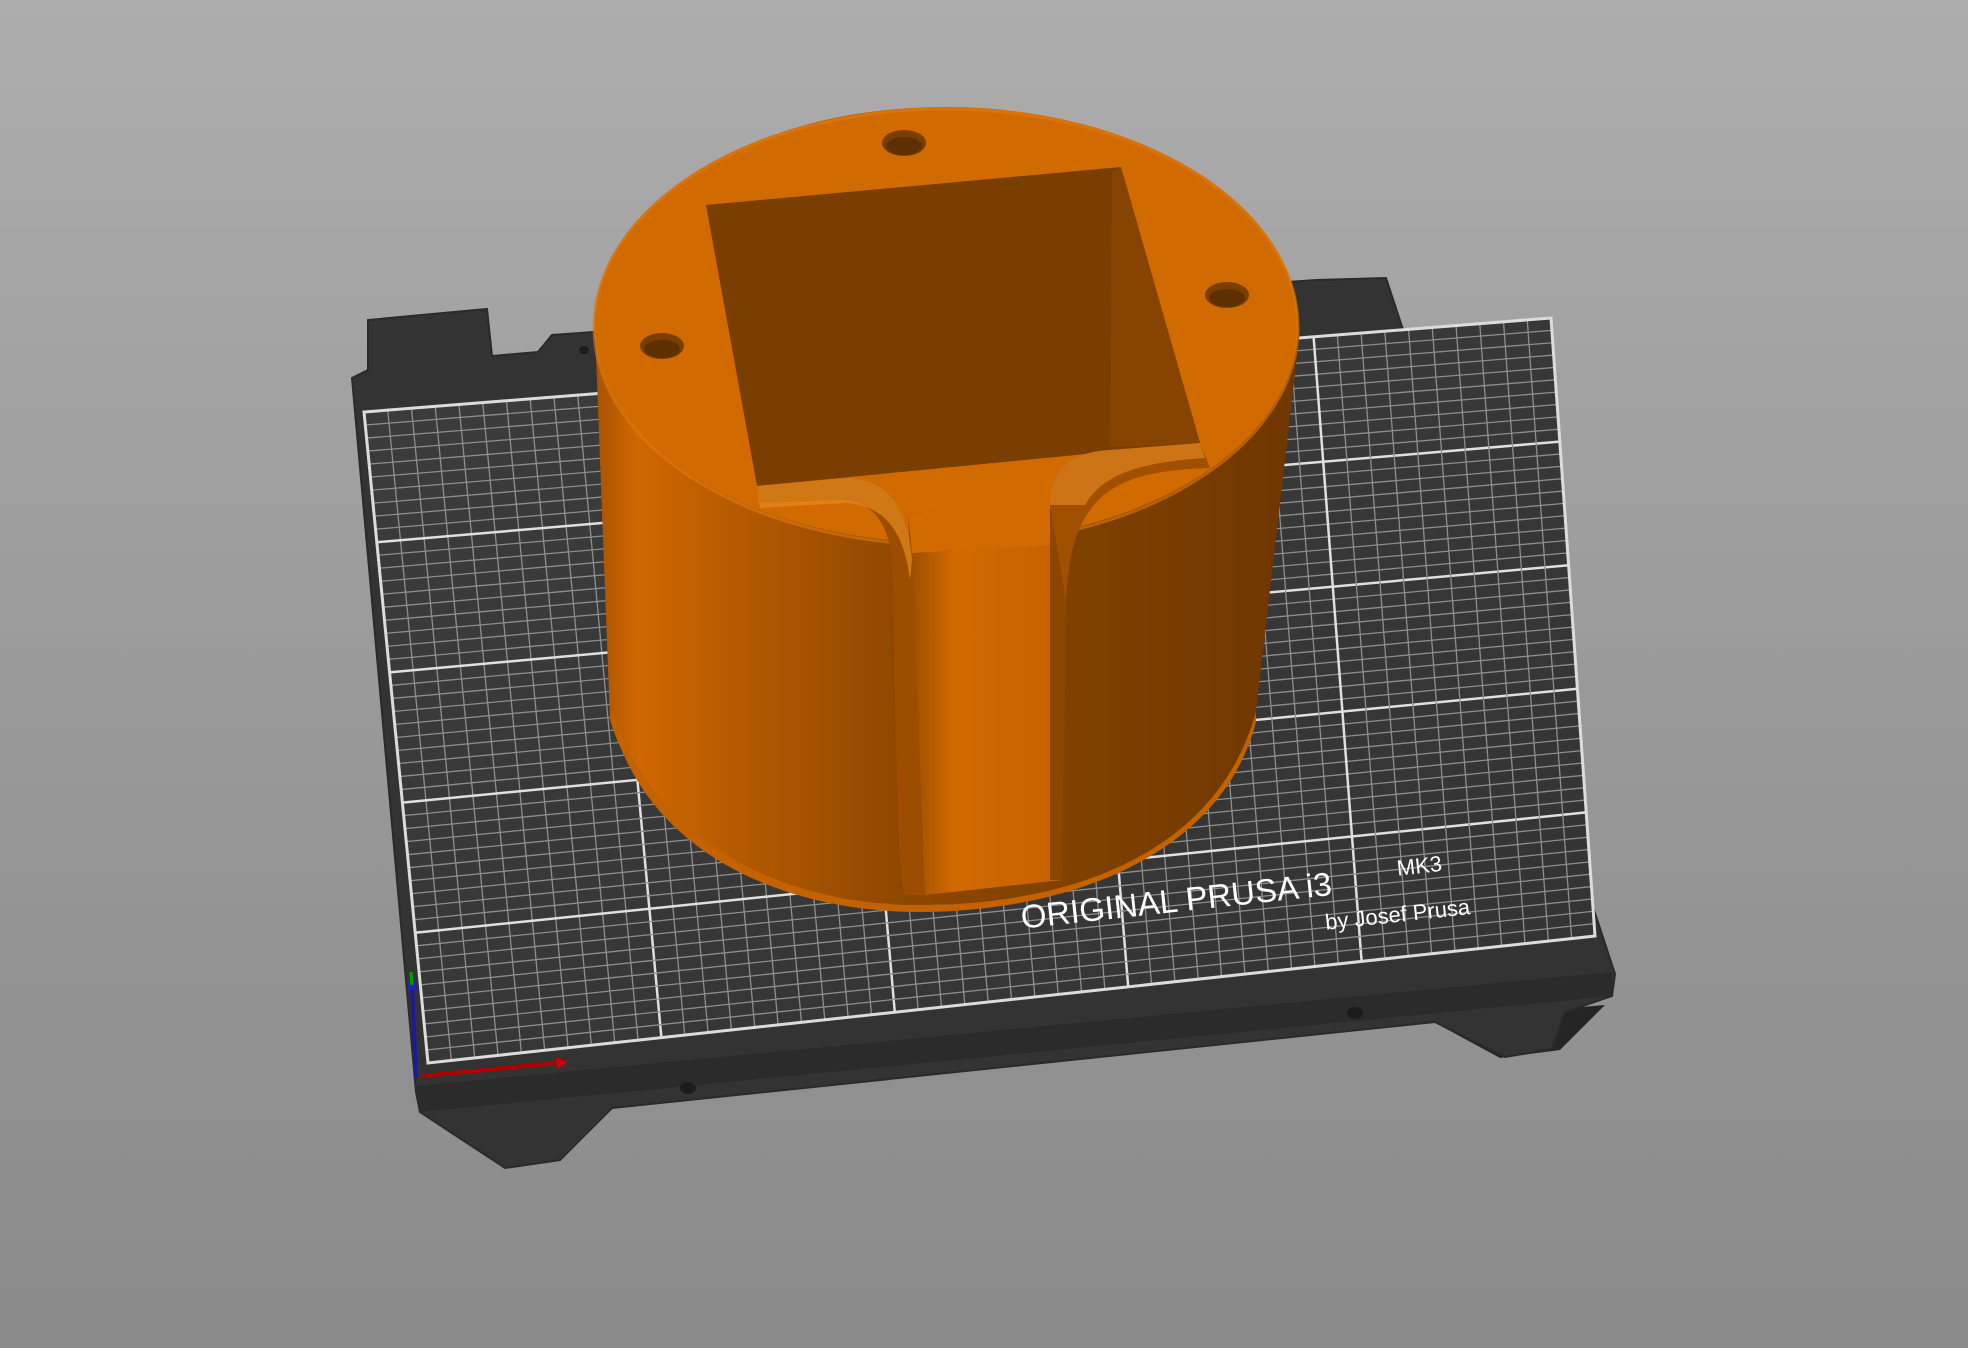 The image size is (1968, 1348). What do you see at coordinates (1419, 866) in the screenshot?
I see `bed-brand-model: MK3` at bounding box center [1419, 866].